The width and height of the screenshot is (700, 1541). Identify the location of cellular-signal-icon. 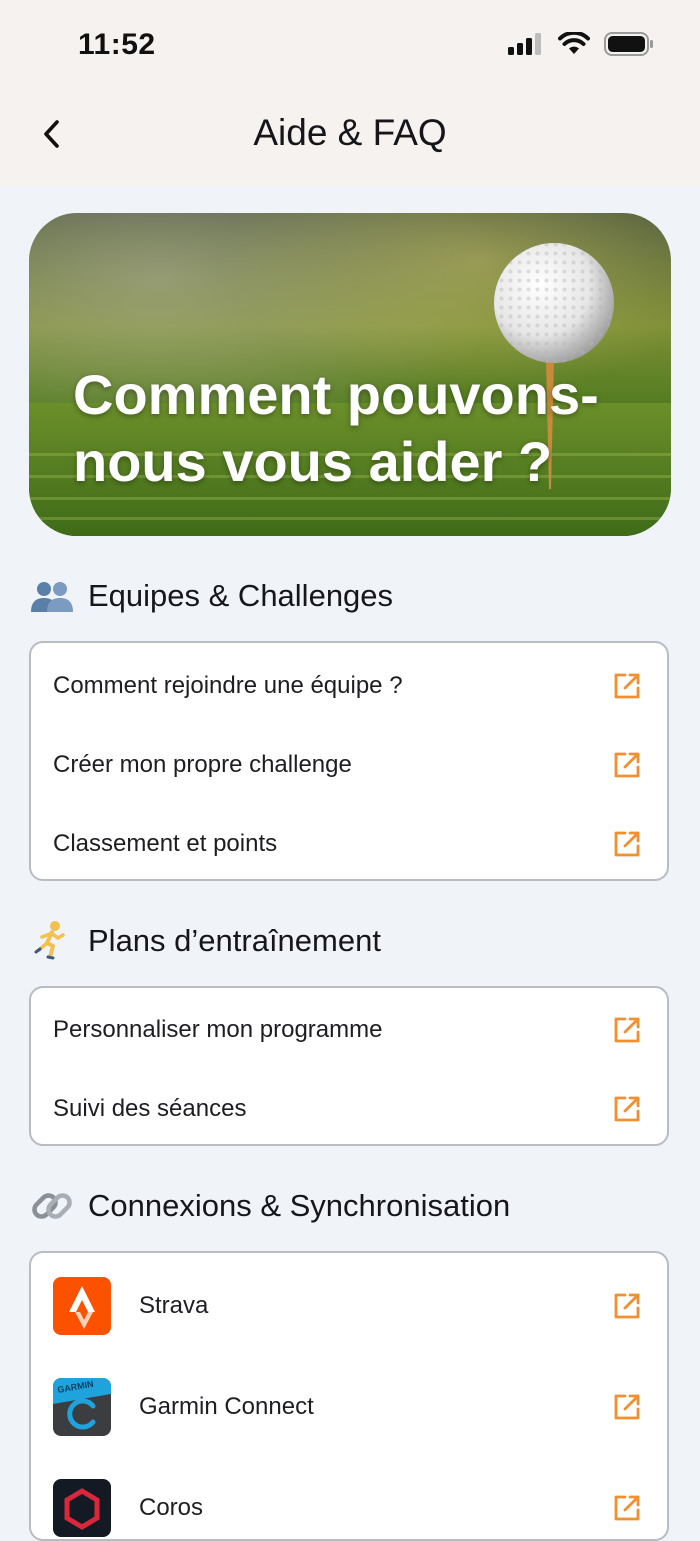
(524, 44).